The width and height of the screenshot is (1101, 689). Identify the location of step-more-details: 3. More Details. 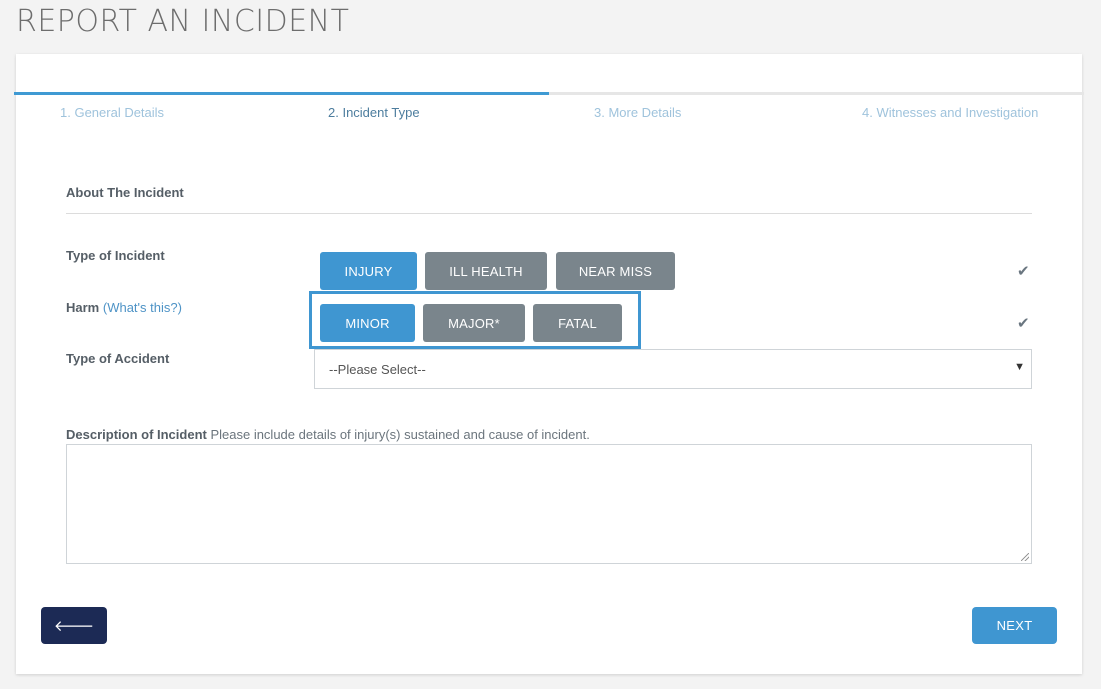
(637, 112).